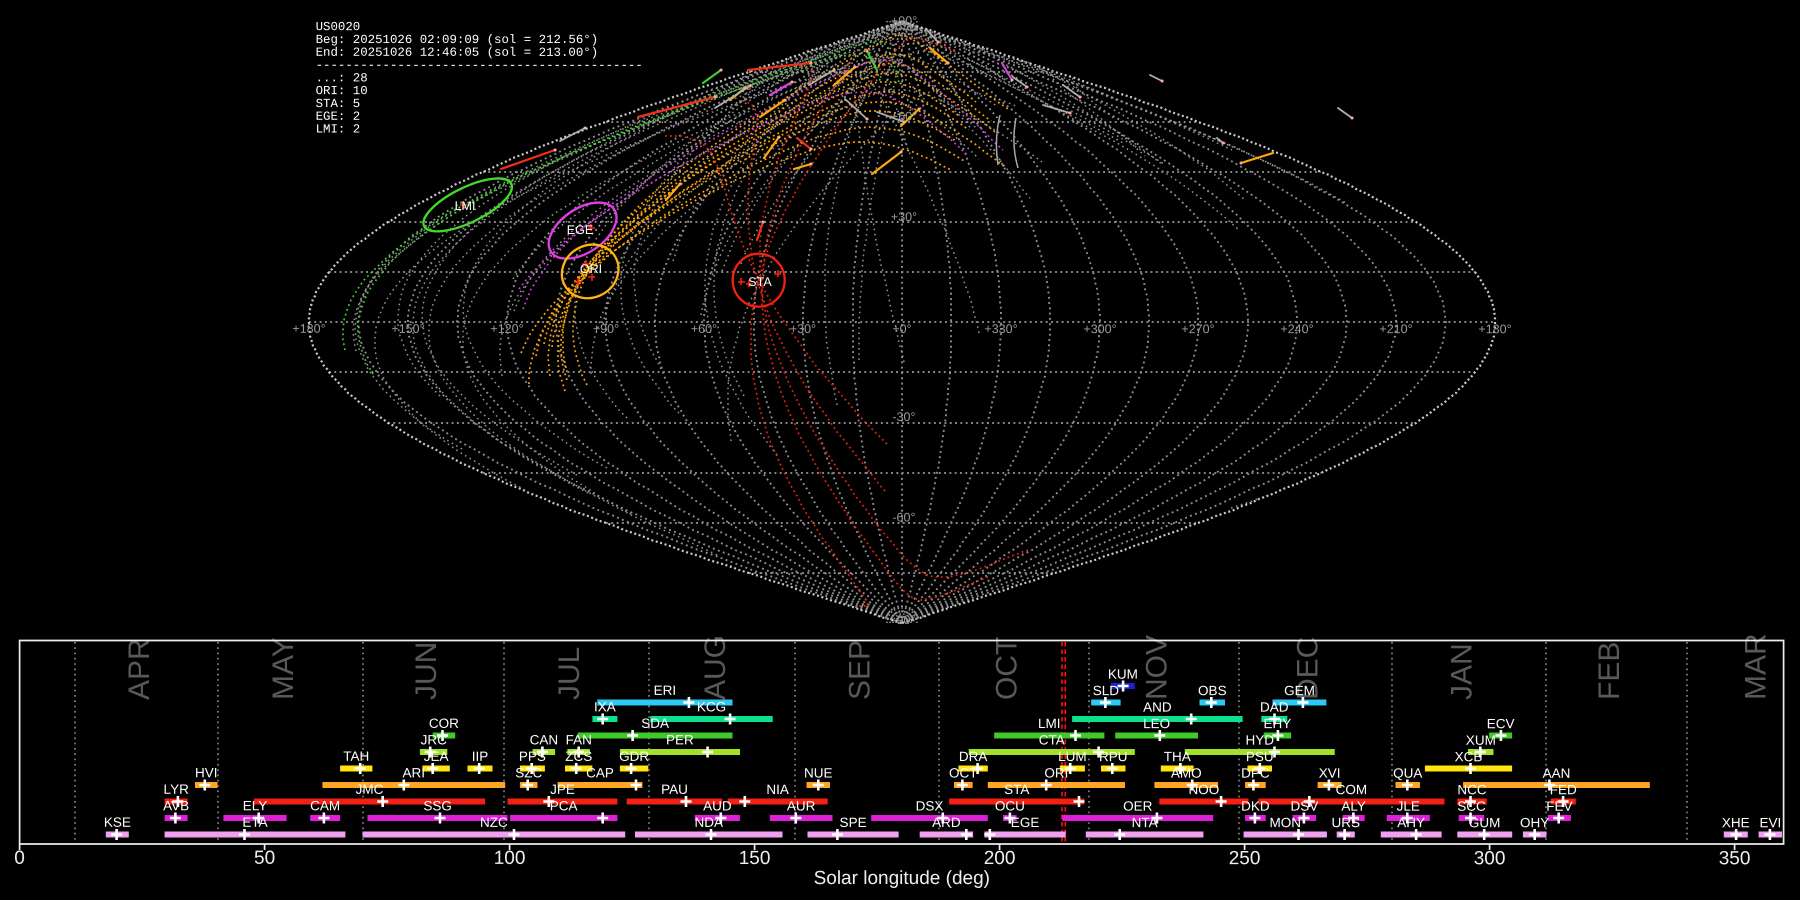 This screenshot has height=900, width=1800. What do you see at coordinates (1157, 667) in the screenshot?
I see `svg-text: NOV` at bounding box center [1157, 667].